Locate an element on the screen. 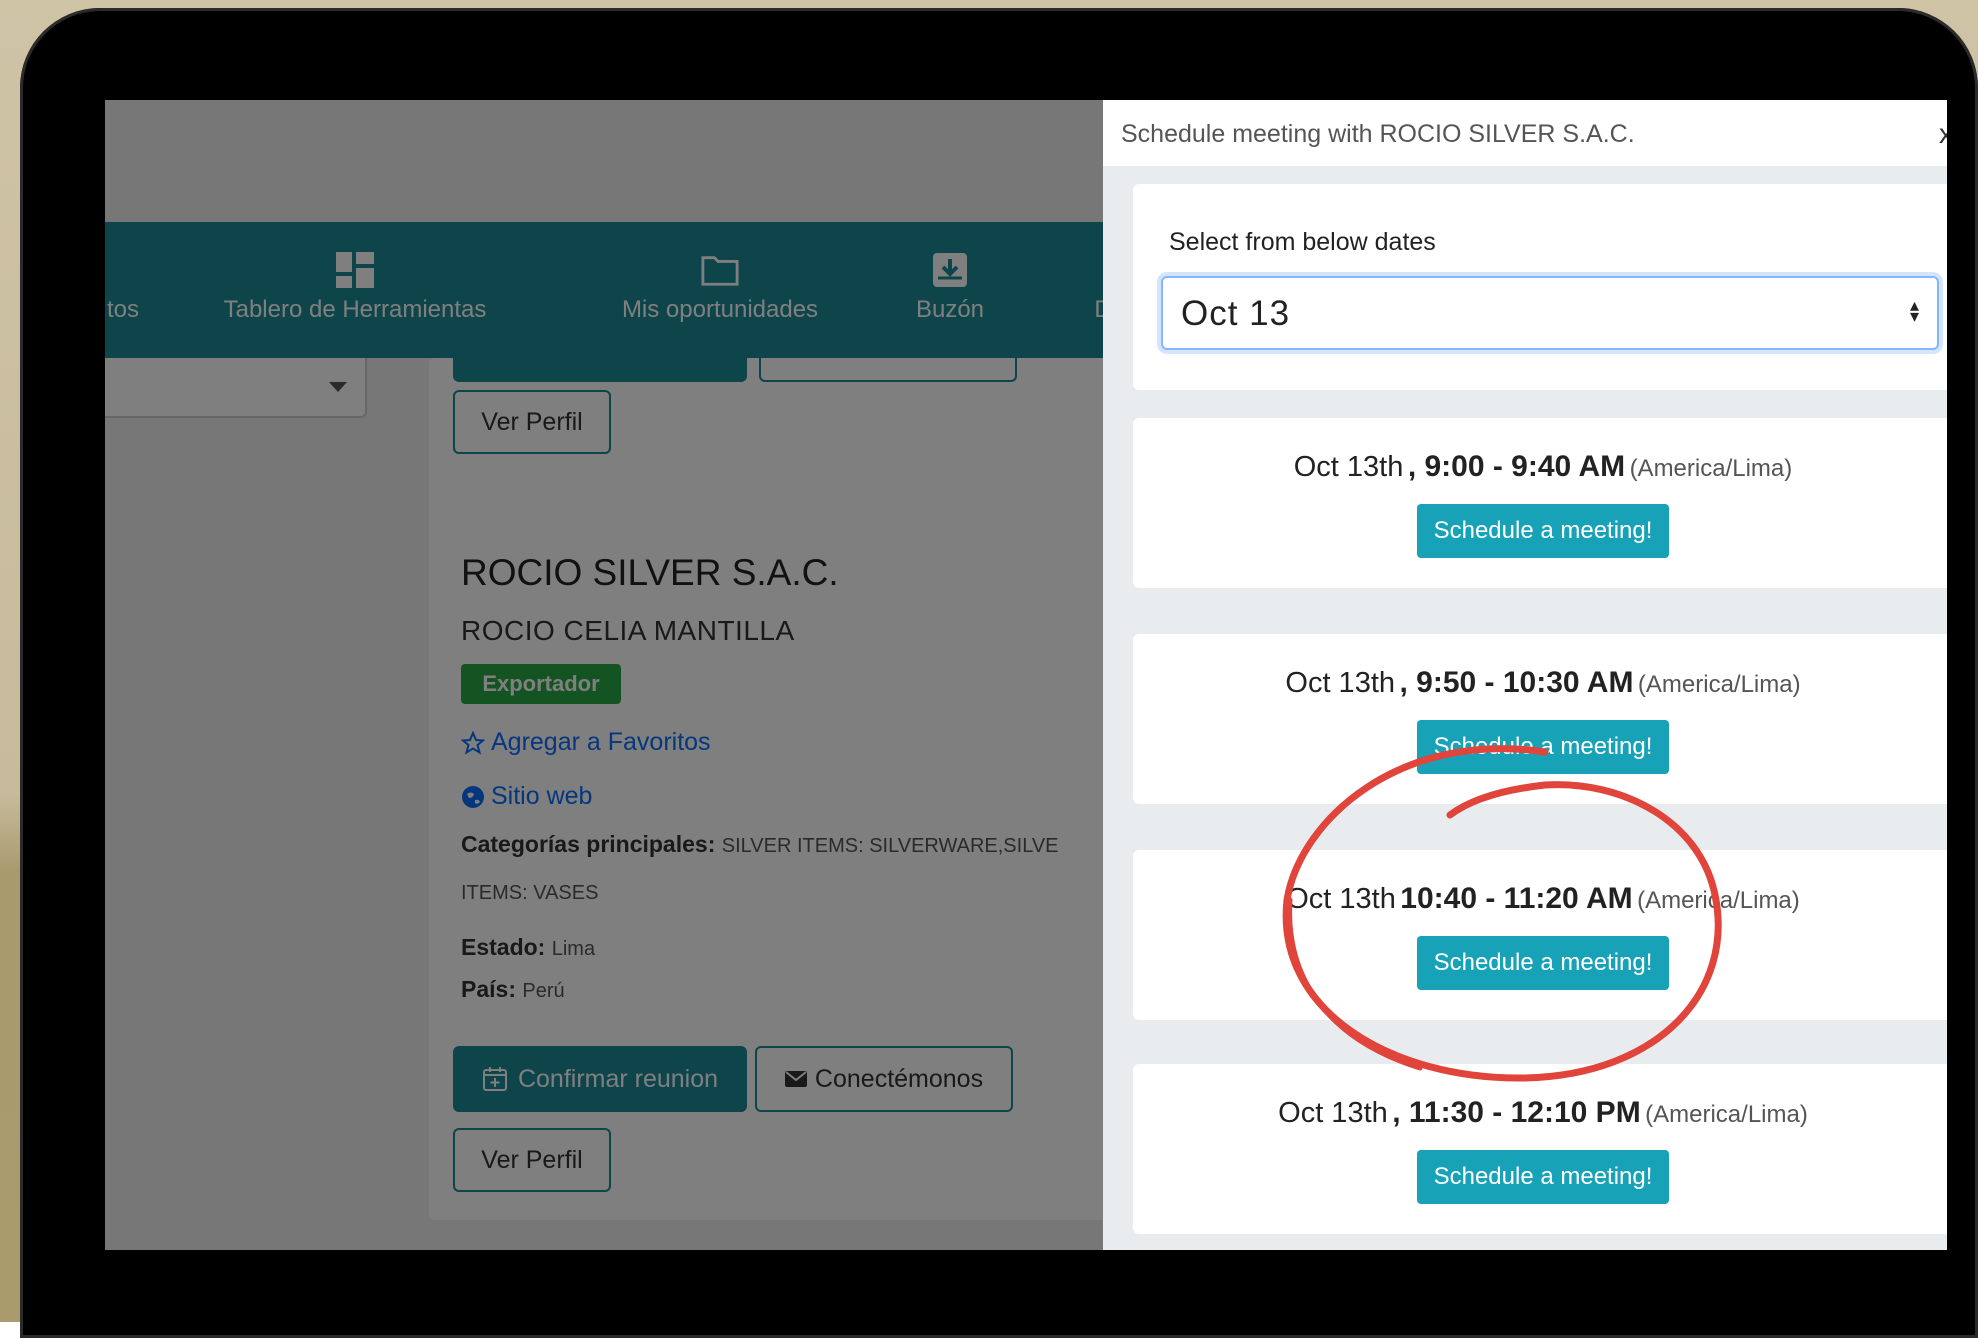 The width and height of the screenshot is (1978, 1338). slot-time: , 9:00 - 9:40 AM is located at coordinates (1516, 466).